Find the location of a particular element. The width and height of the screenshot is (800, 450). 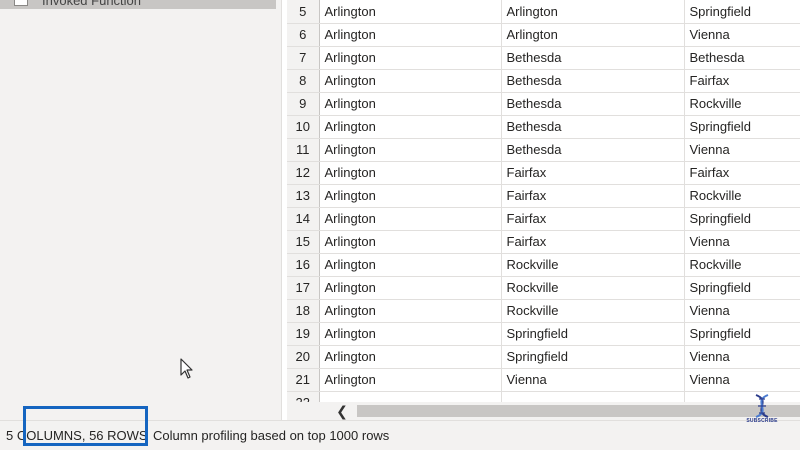

chevron-left-icon: ❮ is located at coordinates (342, 411).